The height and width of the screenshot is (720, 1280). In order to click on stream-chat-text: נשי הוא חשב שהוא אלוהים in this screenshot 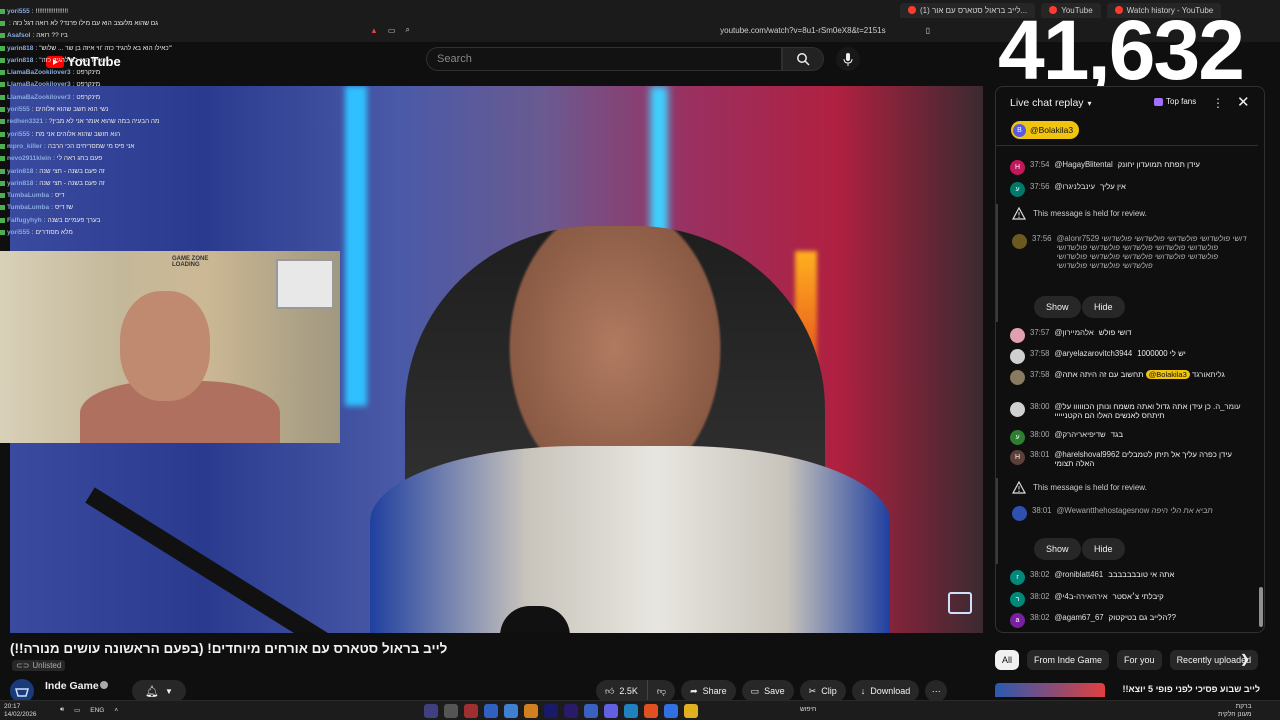, I will do `click(72, 110)`.